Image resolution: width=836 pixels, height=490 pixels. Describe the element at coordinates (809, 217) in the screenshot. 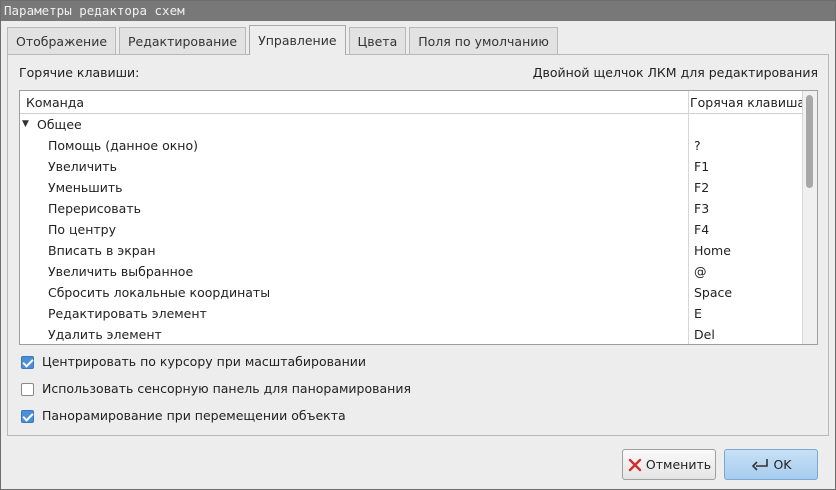

I see `vertical-scrollbar` at that location.